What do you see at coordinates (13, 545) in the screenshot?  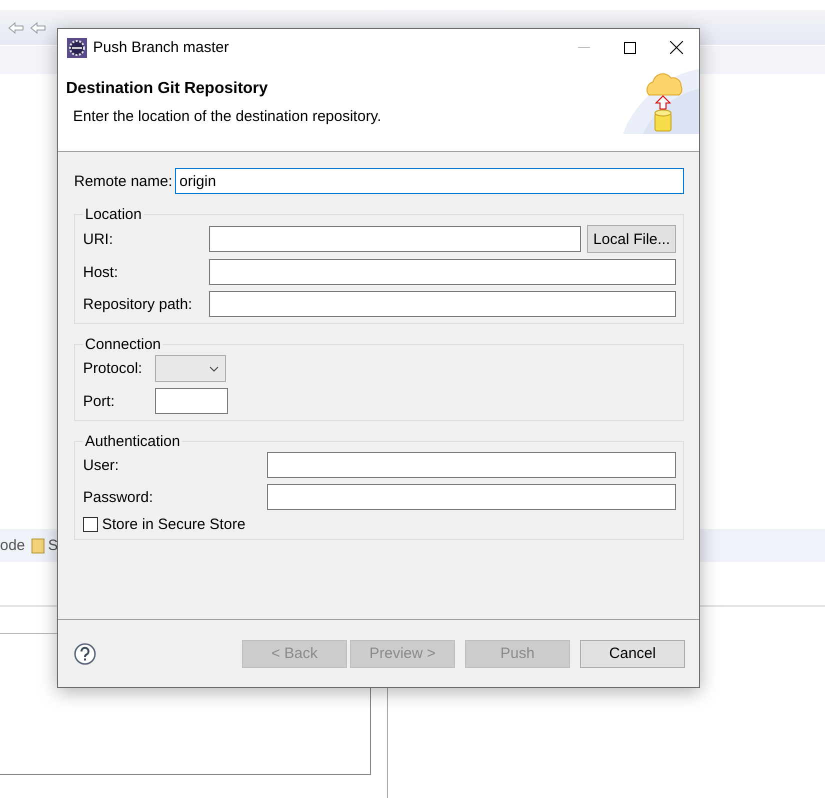 I see `panel-tab: ode` at bounding box center [13, 545].